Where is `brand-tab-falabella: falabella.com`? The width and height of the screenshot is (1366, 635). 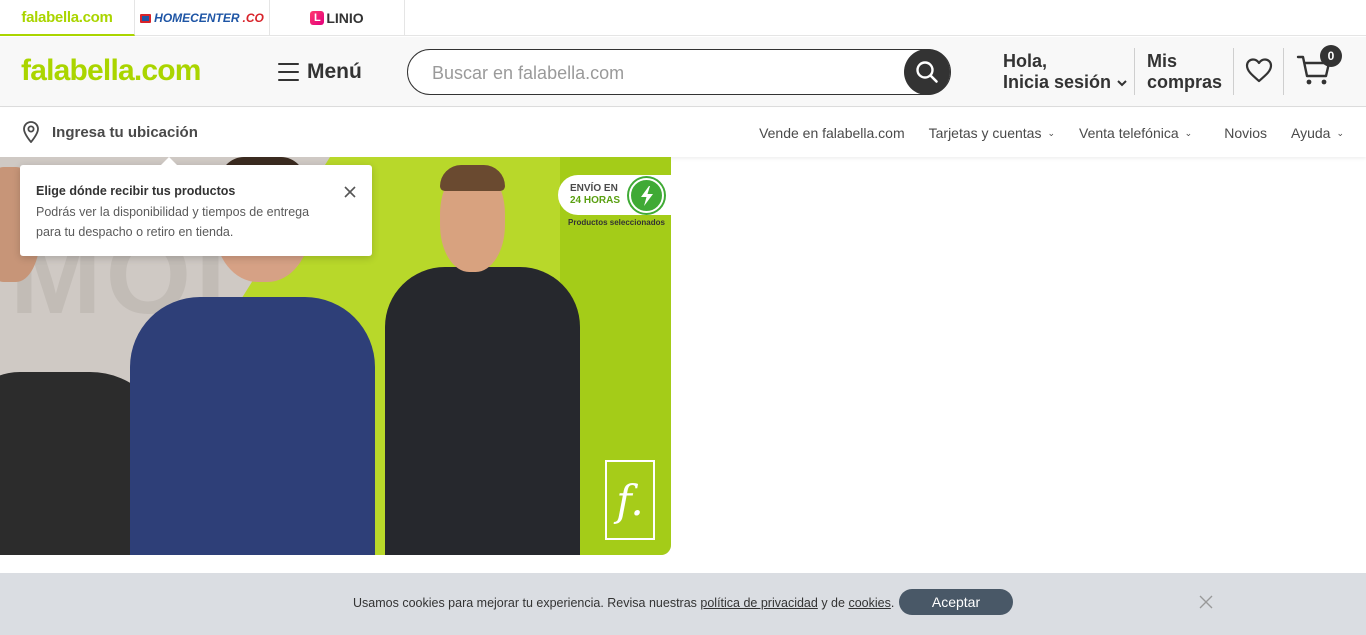 brand-tab-falabella: falabella.com is located at coordinates (67, 18).